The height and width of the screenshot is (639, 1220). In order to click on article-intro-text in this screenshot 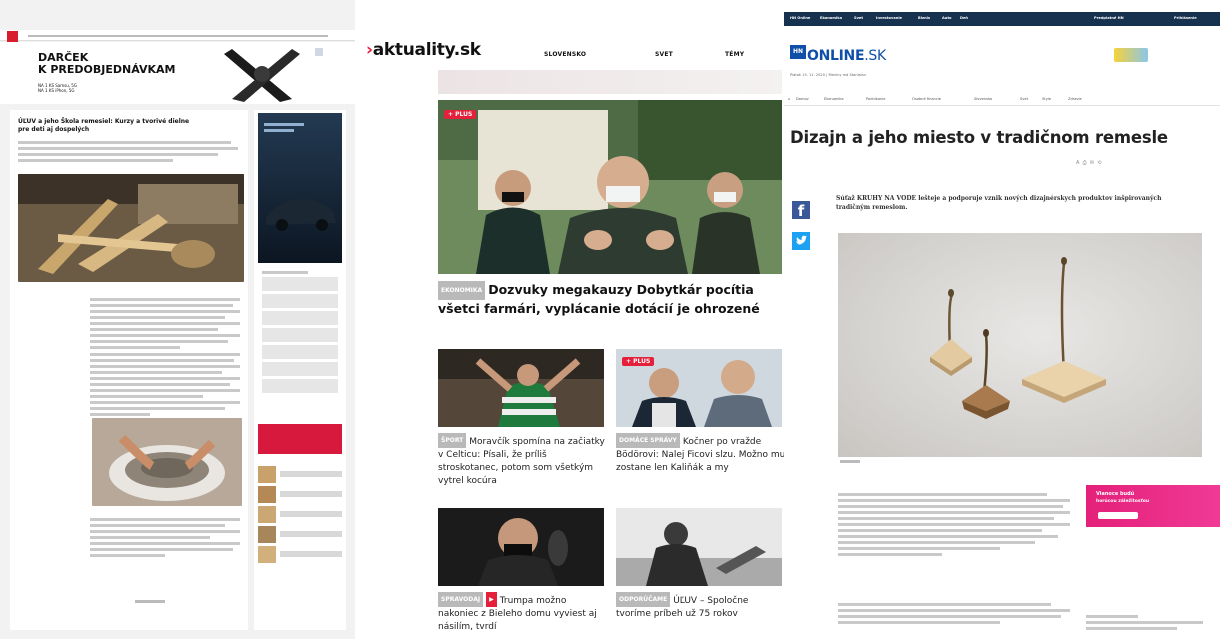, I will do `click(129, 151)`.